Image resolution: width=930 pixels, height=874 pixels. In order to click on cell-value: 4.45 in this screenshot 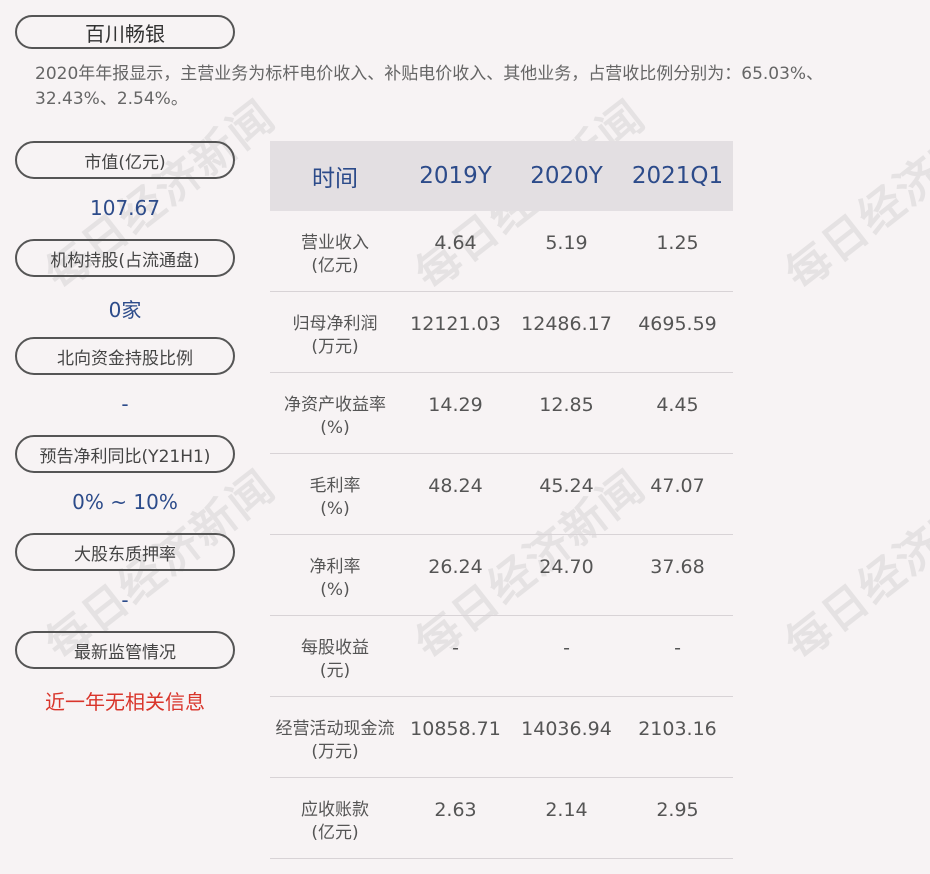, I will do `click(677, 405)`.